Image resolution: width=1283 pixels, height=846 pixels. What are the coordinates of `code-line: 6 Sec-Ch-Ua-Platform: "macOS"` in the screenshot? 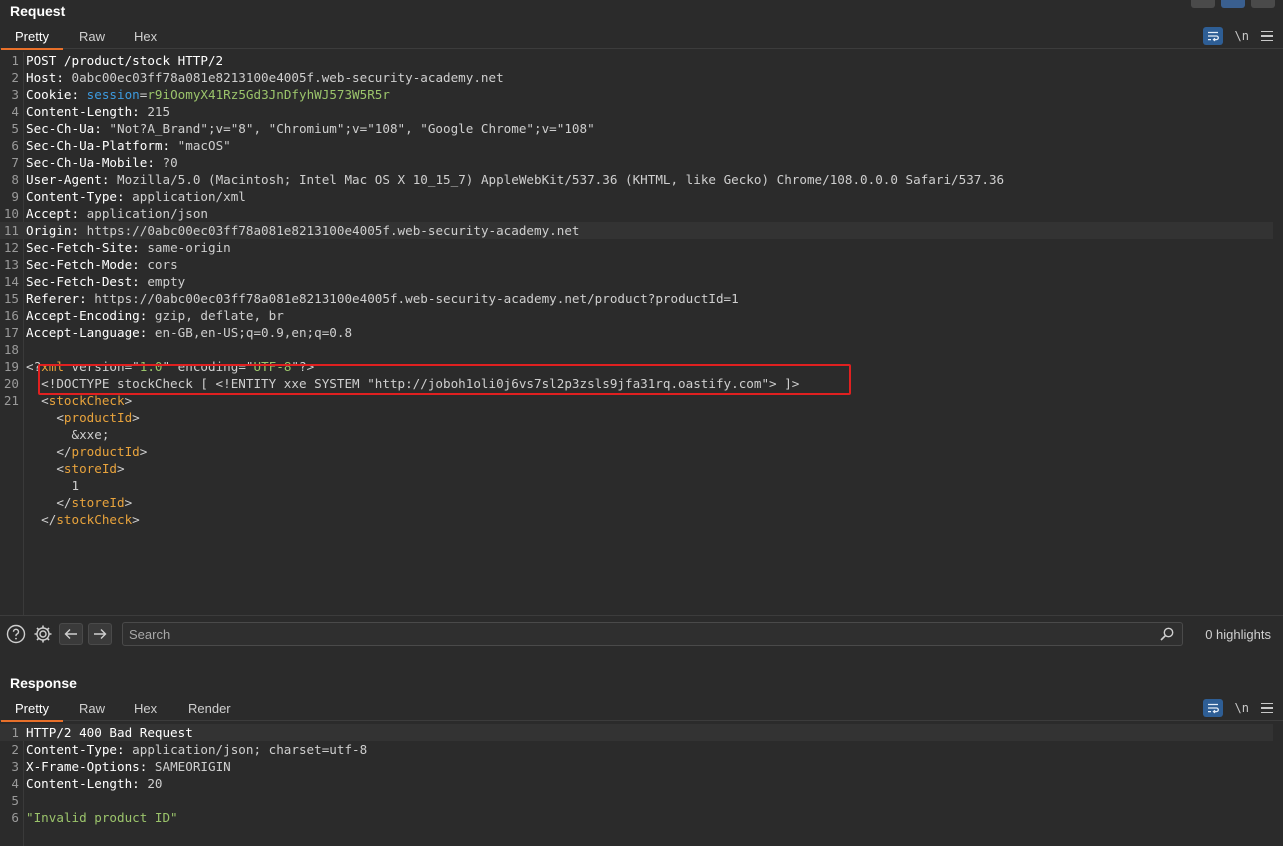 It's located at (636, 145).